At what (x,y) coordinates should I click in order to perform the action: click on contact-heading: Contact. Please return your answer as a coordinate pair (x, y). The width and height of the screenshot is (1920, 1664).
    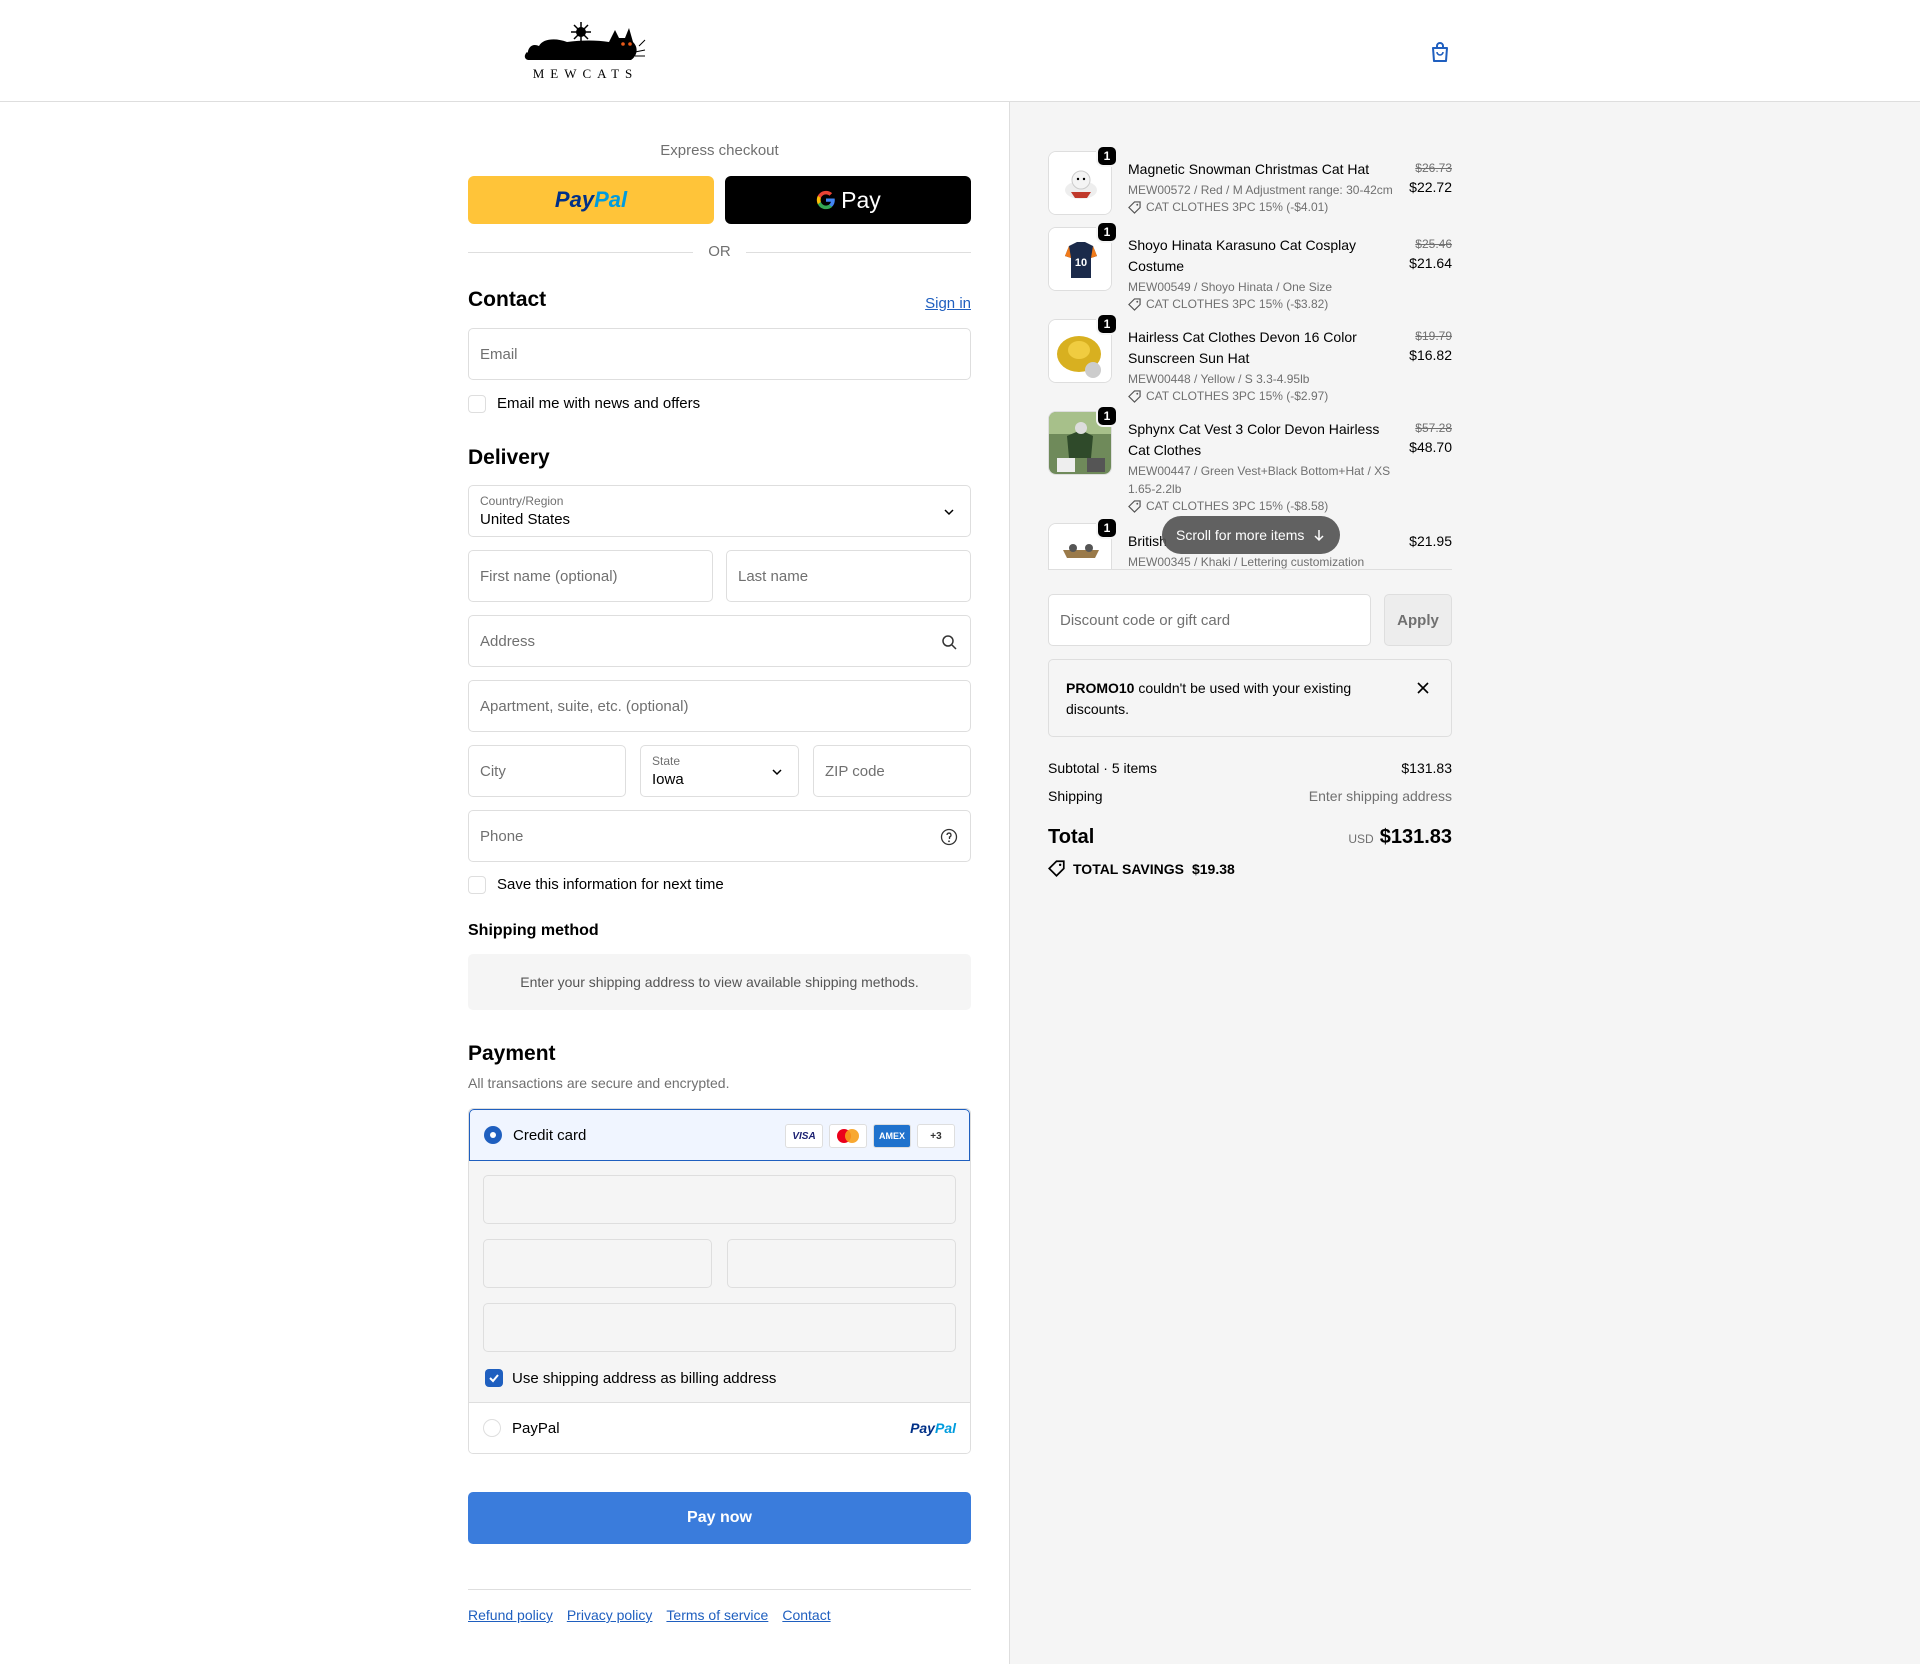
    Looking at the image, I should click on (507, 299).